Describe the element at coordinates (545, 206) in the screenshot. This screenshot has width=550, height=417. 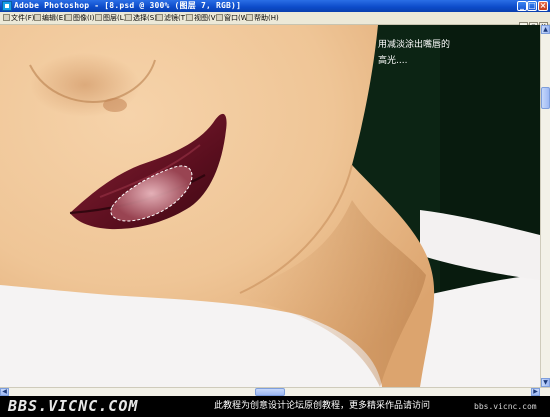
I see `vertical-scrollbar: ▲ ▼` at that location.